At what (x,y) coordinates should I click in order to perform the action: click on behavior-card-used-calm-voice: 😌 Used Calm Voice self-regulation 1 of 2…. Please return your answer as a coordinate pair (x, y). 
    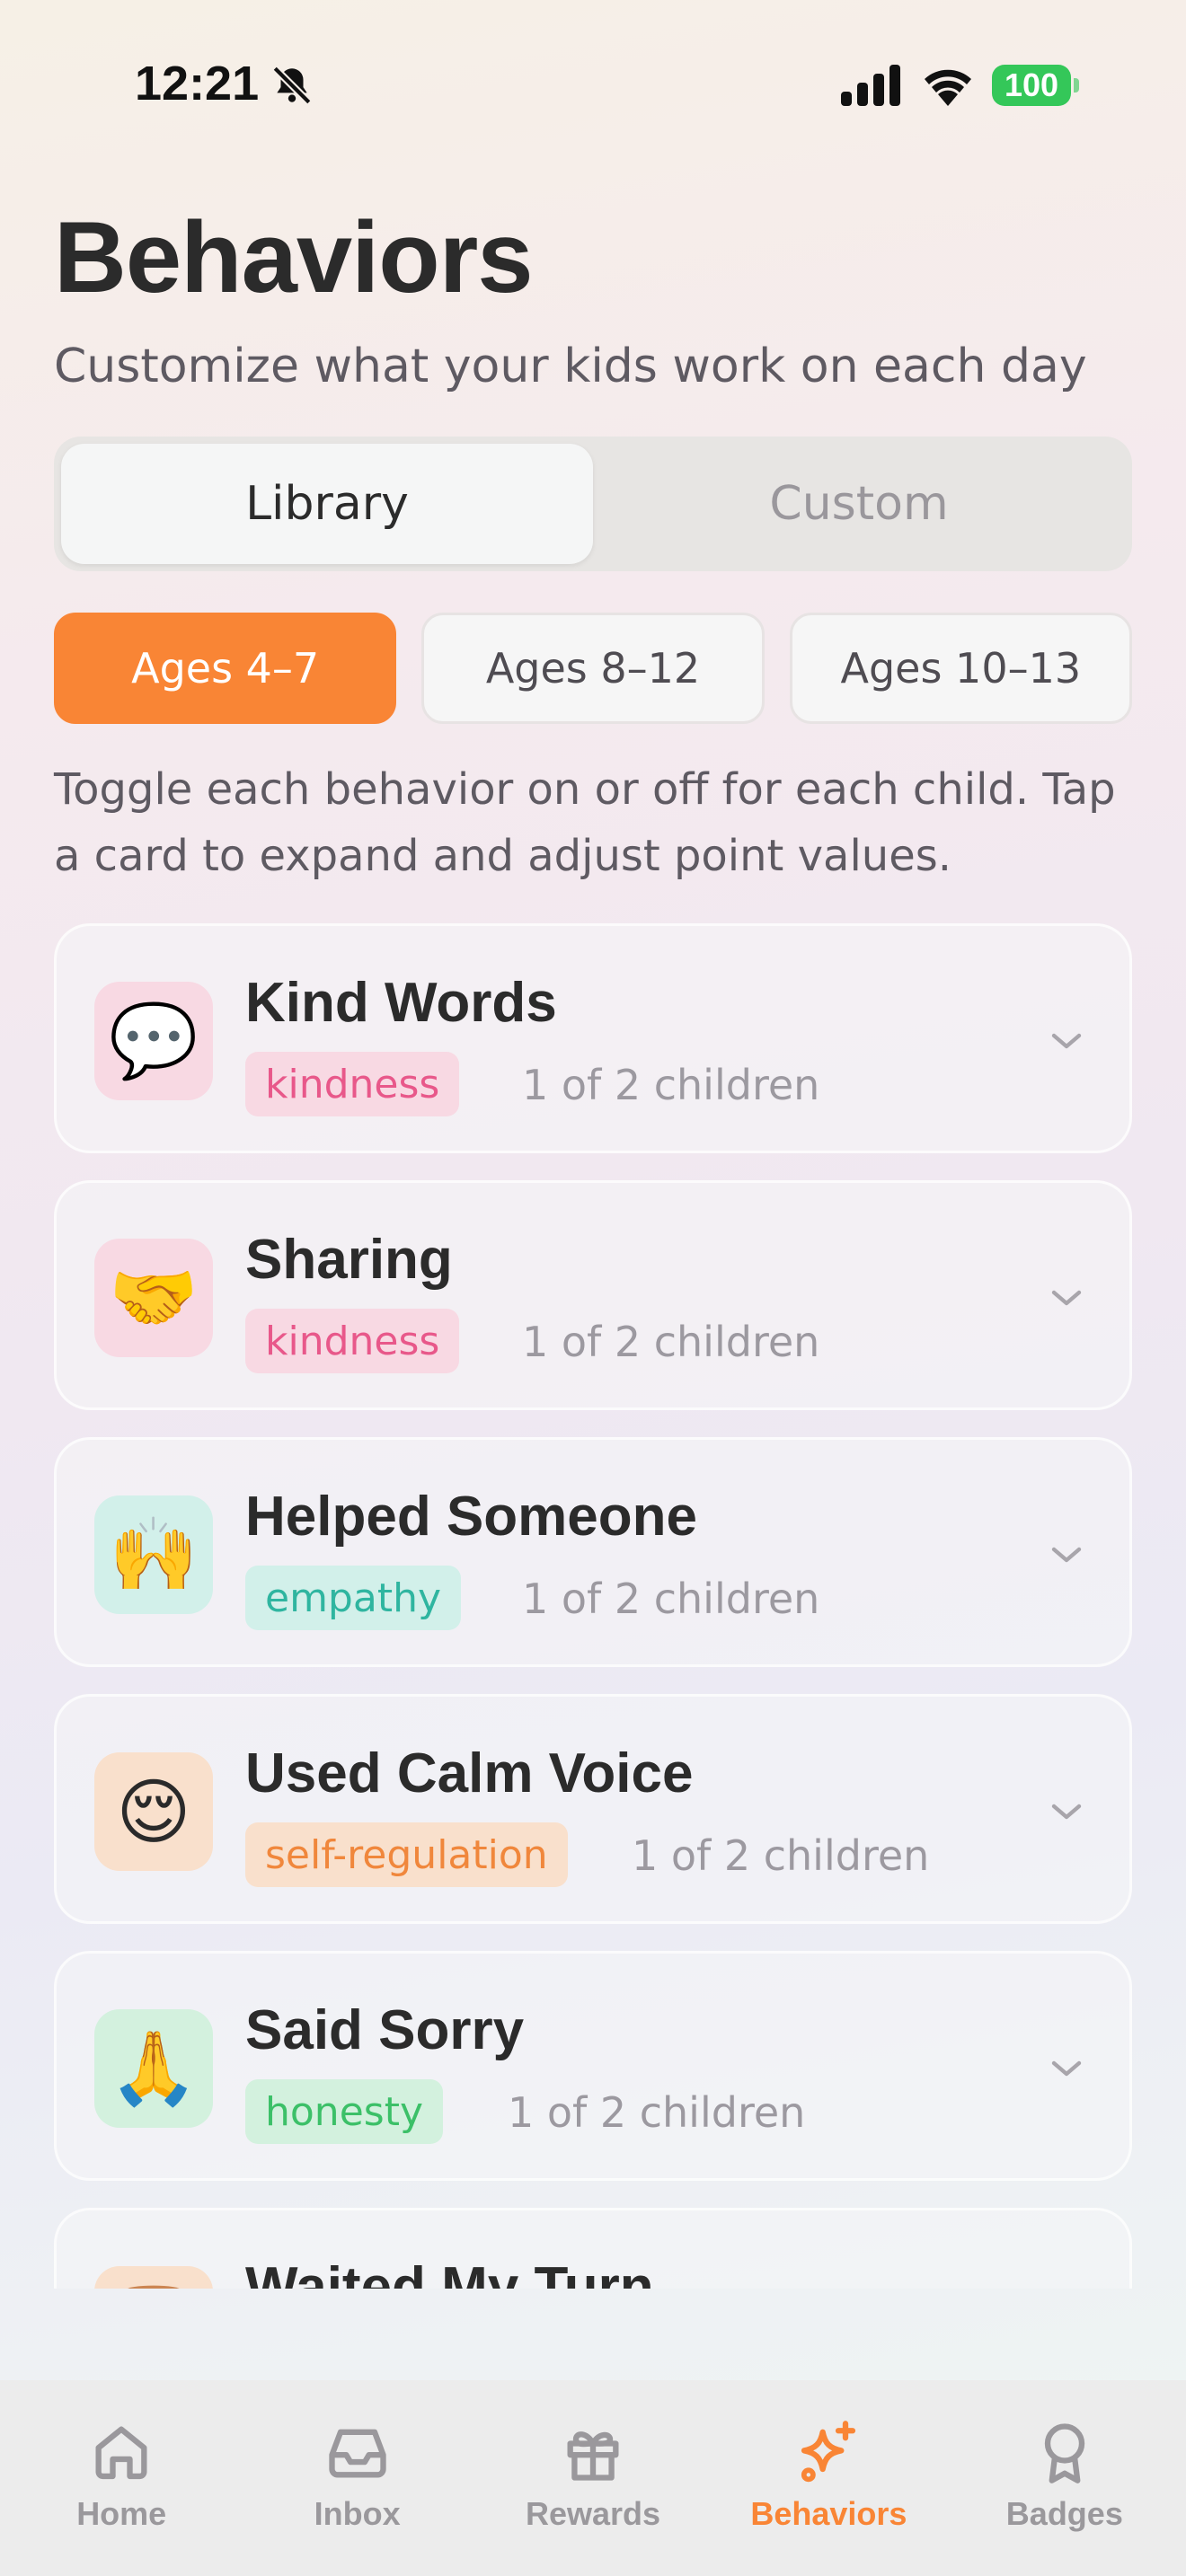
    Looking at the image, I should click on (593, 1809).